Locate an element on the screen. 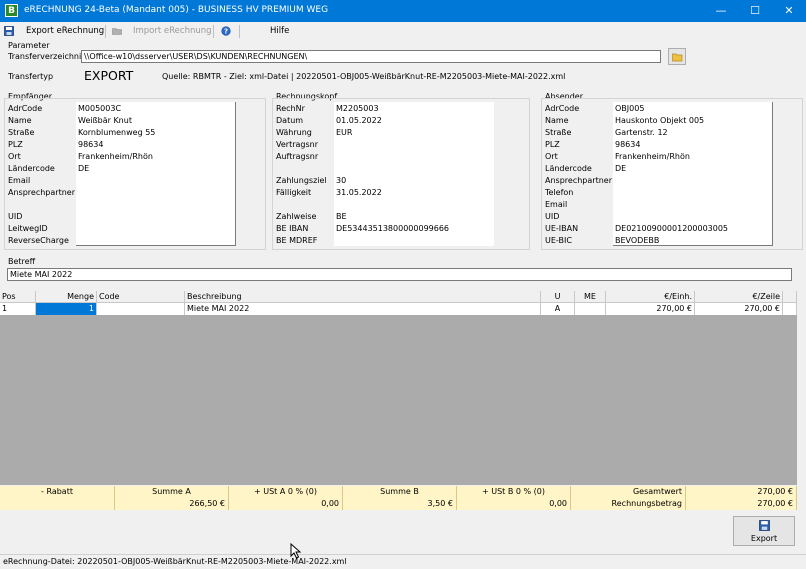 The image size is (806, 569). field-label: ReverseCharge is located at coordinates (38, 240).